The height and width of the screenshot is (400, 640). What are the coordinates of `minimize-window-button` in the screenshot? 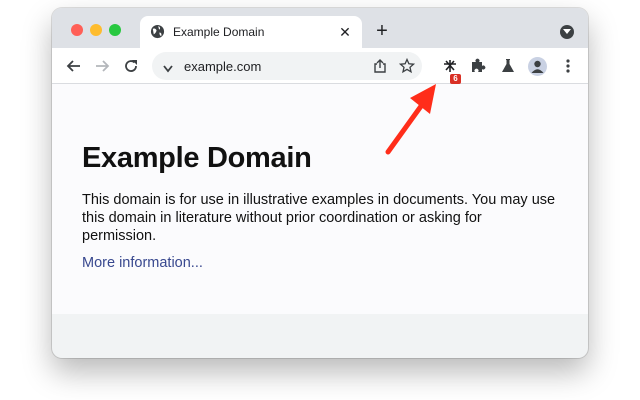 It's located at (96, 30).